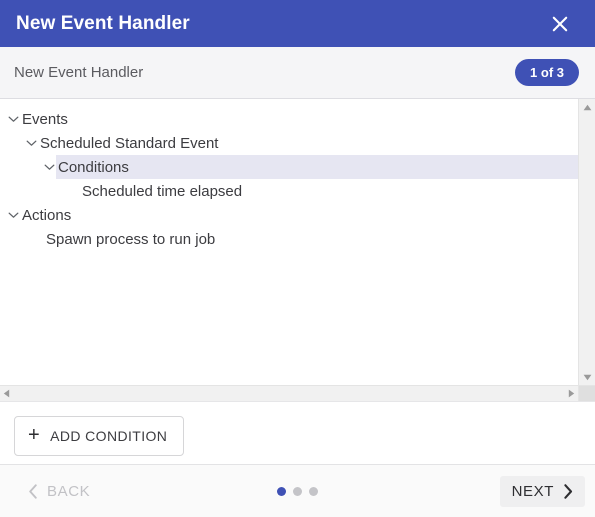  I want to click on dialog-titlebar: New Event Handler, so click(297, 23).